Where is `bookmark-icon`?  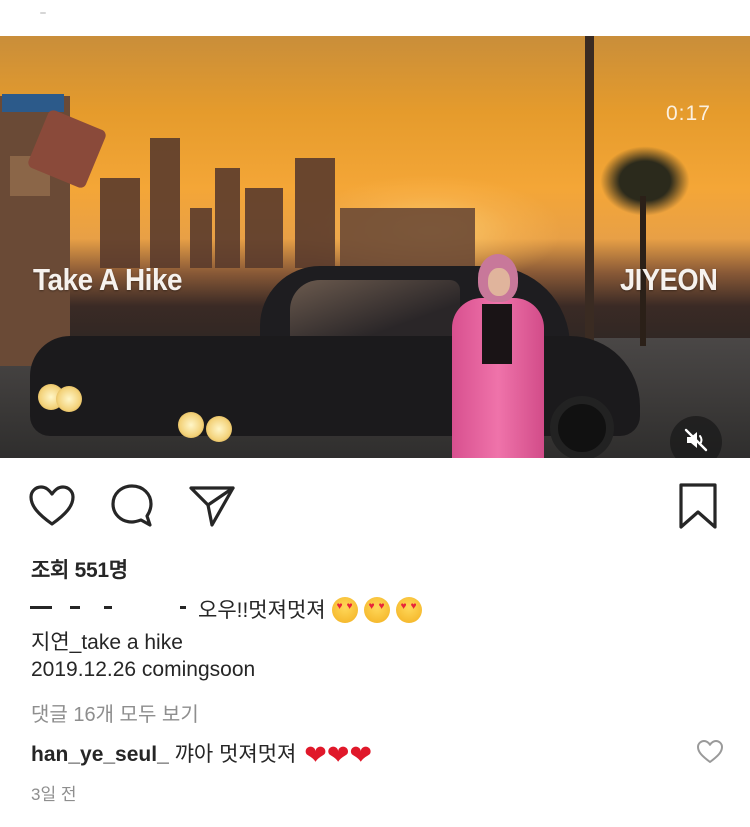 bookmark-icon is located at coordinates (698, 508).